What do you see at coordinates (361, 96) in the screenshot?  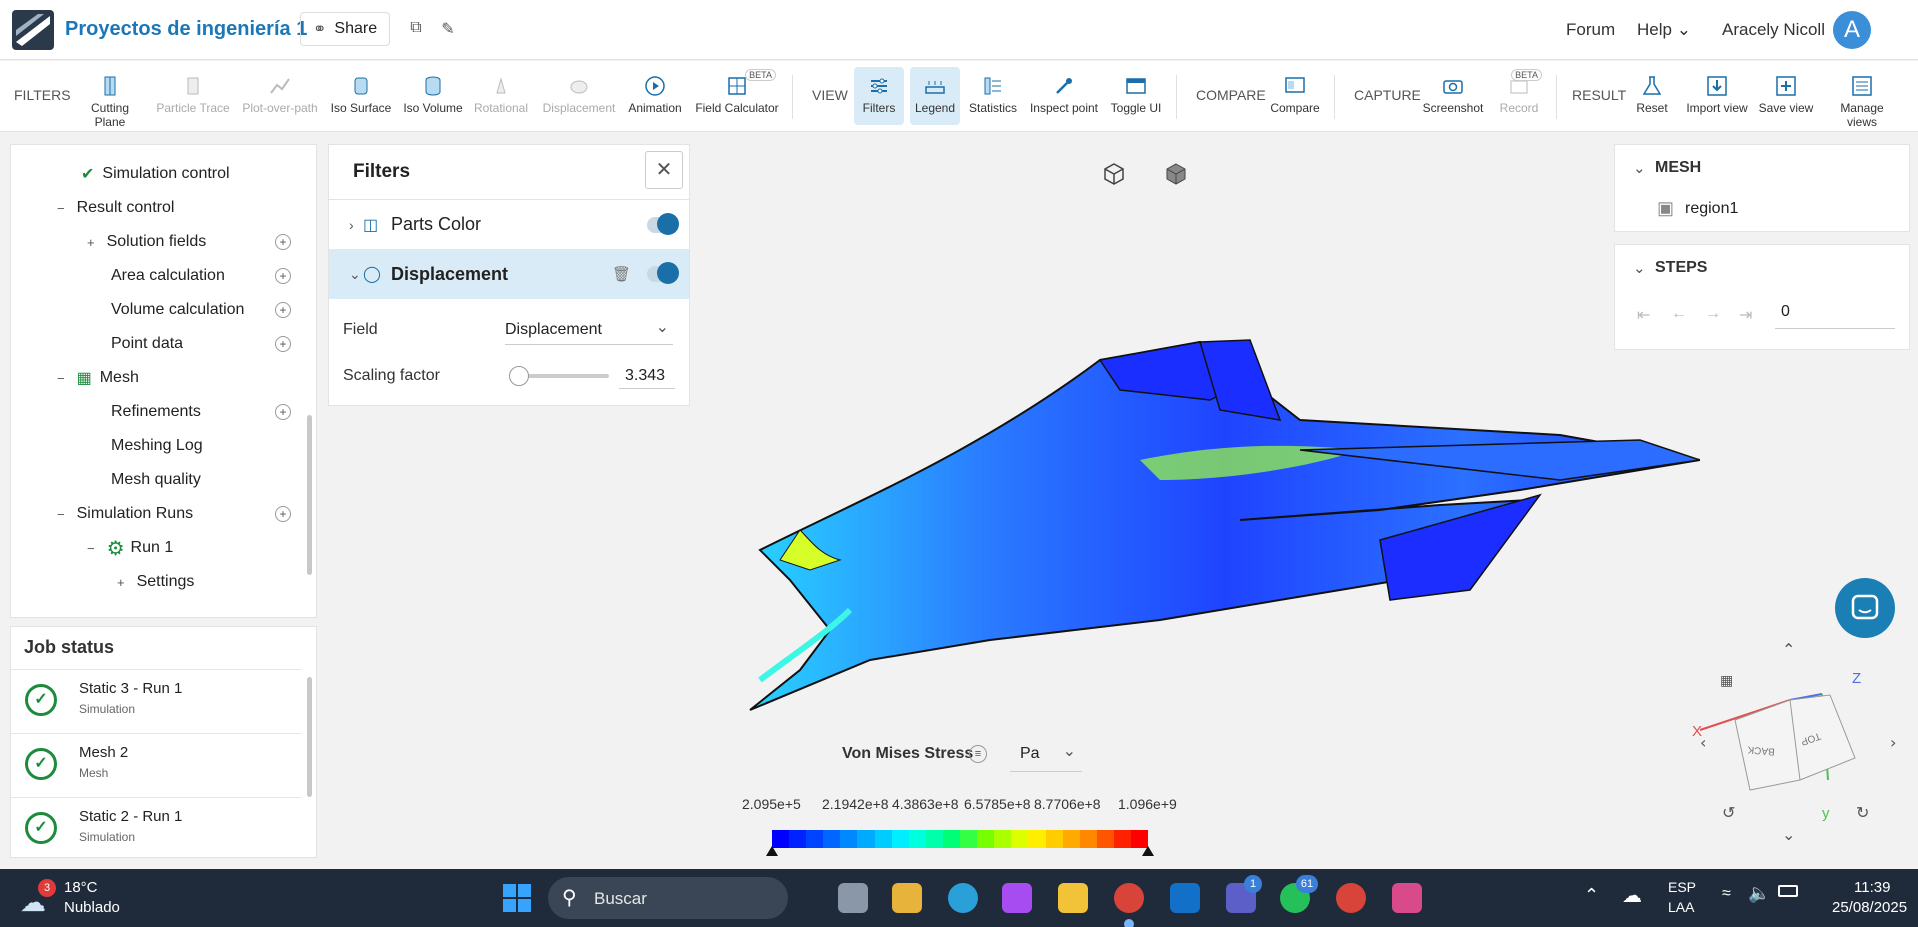 I see `iso-surface-button: Iso Surface` at bounding box center [361, 96].